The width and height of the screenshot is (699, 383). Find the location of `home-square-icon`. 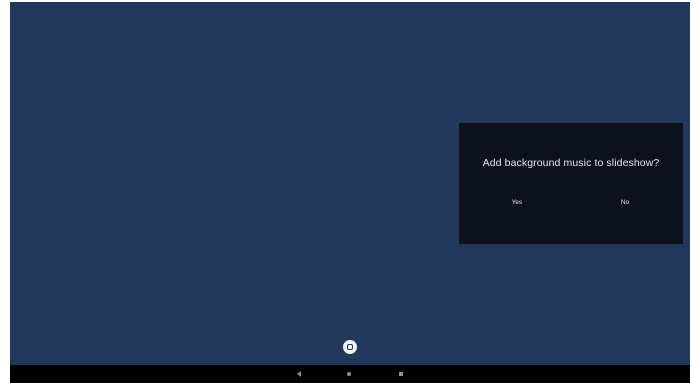

home-square-icon is located at coordinates (350, 347).